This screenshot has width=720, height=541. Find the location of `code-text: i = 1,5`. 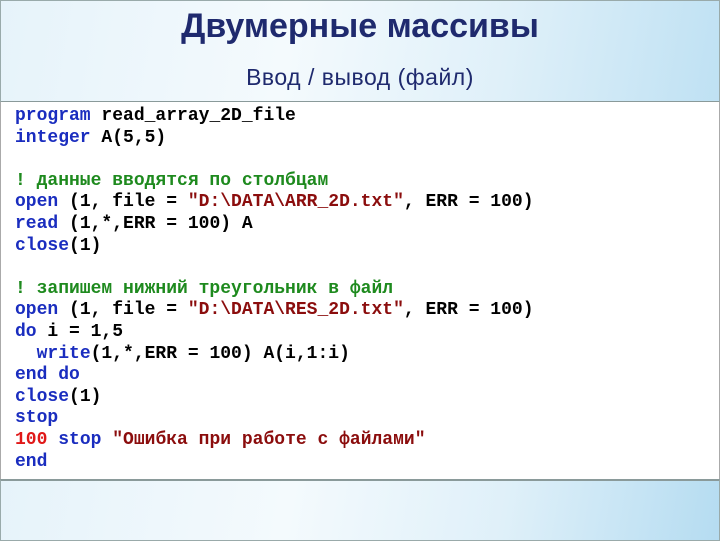

code-text: i = 1,5 is located at coordinates (80, 331).